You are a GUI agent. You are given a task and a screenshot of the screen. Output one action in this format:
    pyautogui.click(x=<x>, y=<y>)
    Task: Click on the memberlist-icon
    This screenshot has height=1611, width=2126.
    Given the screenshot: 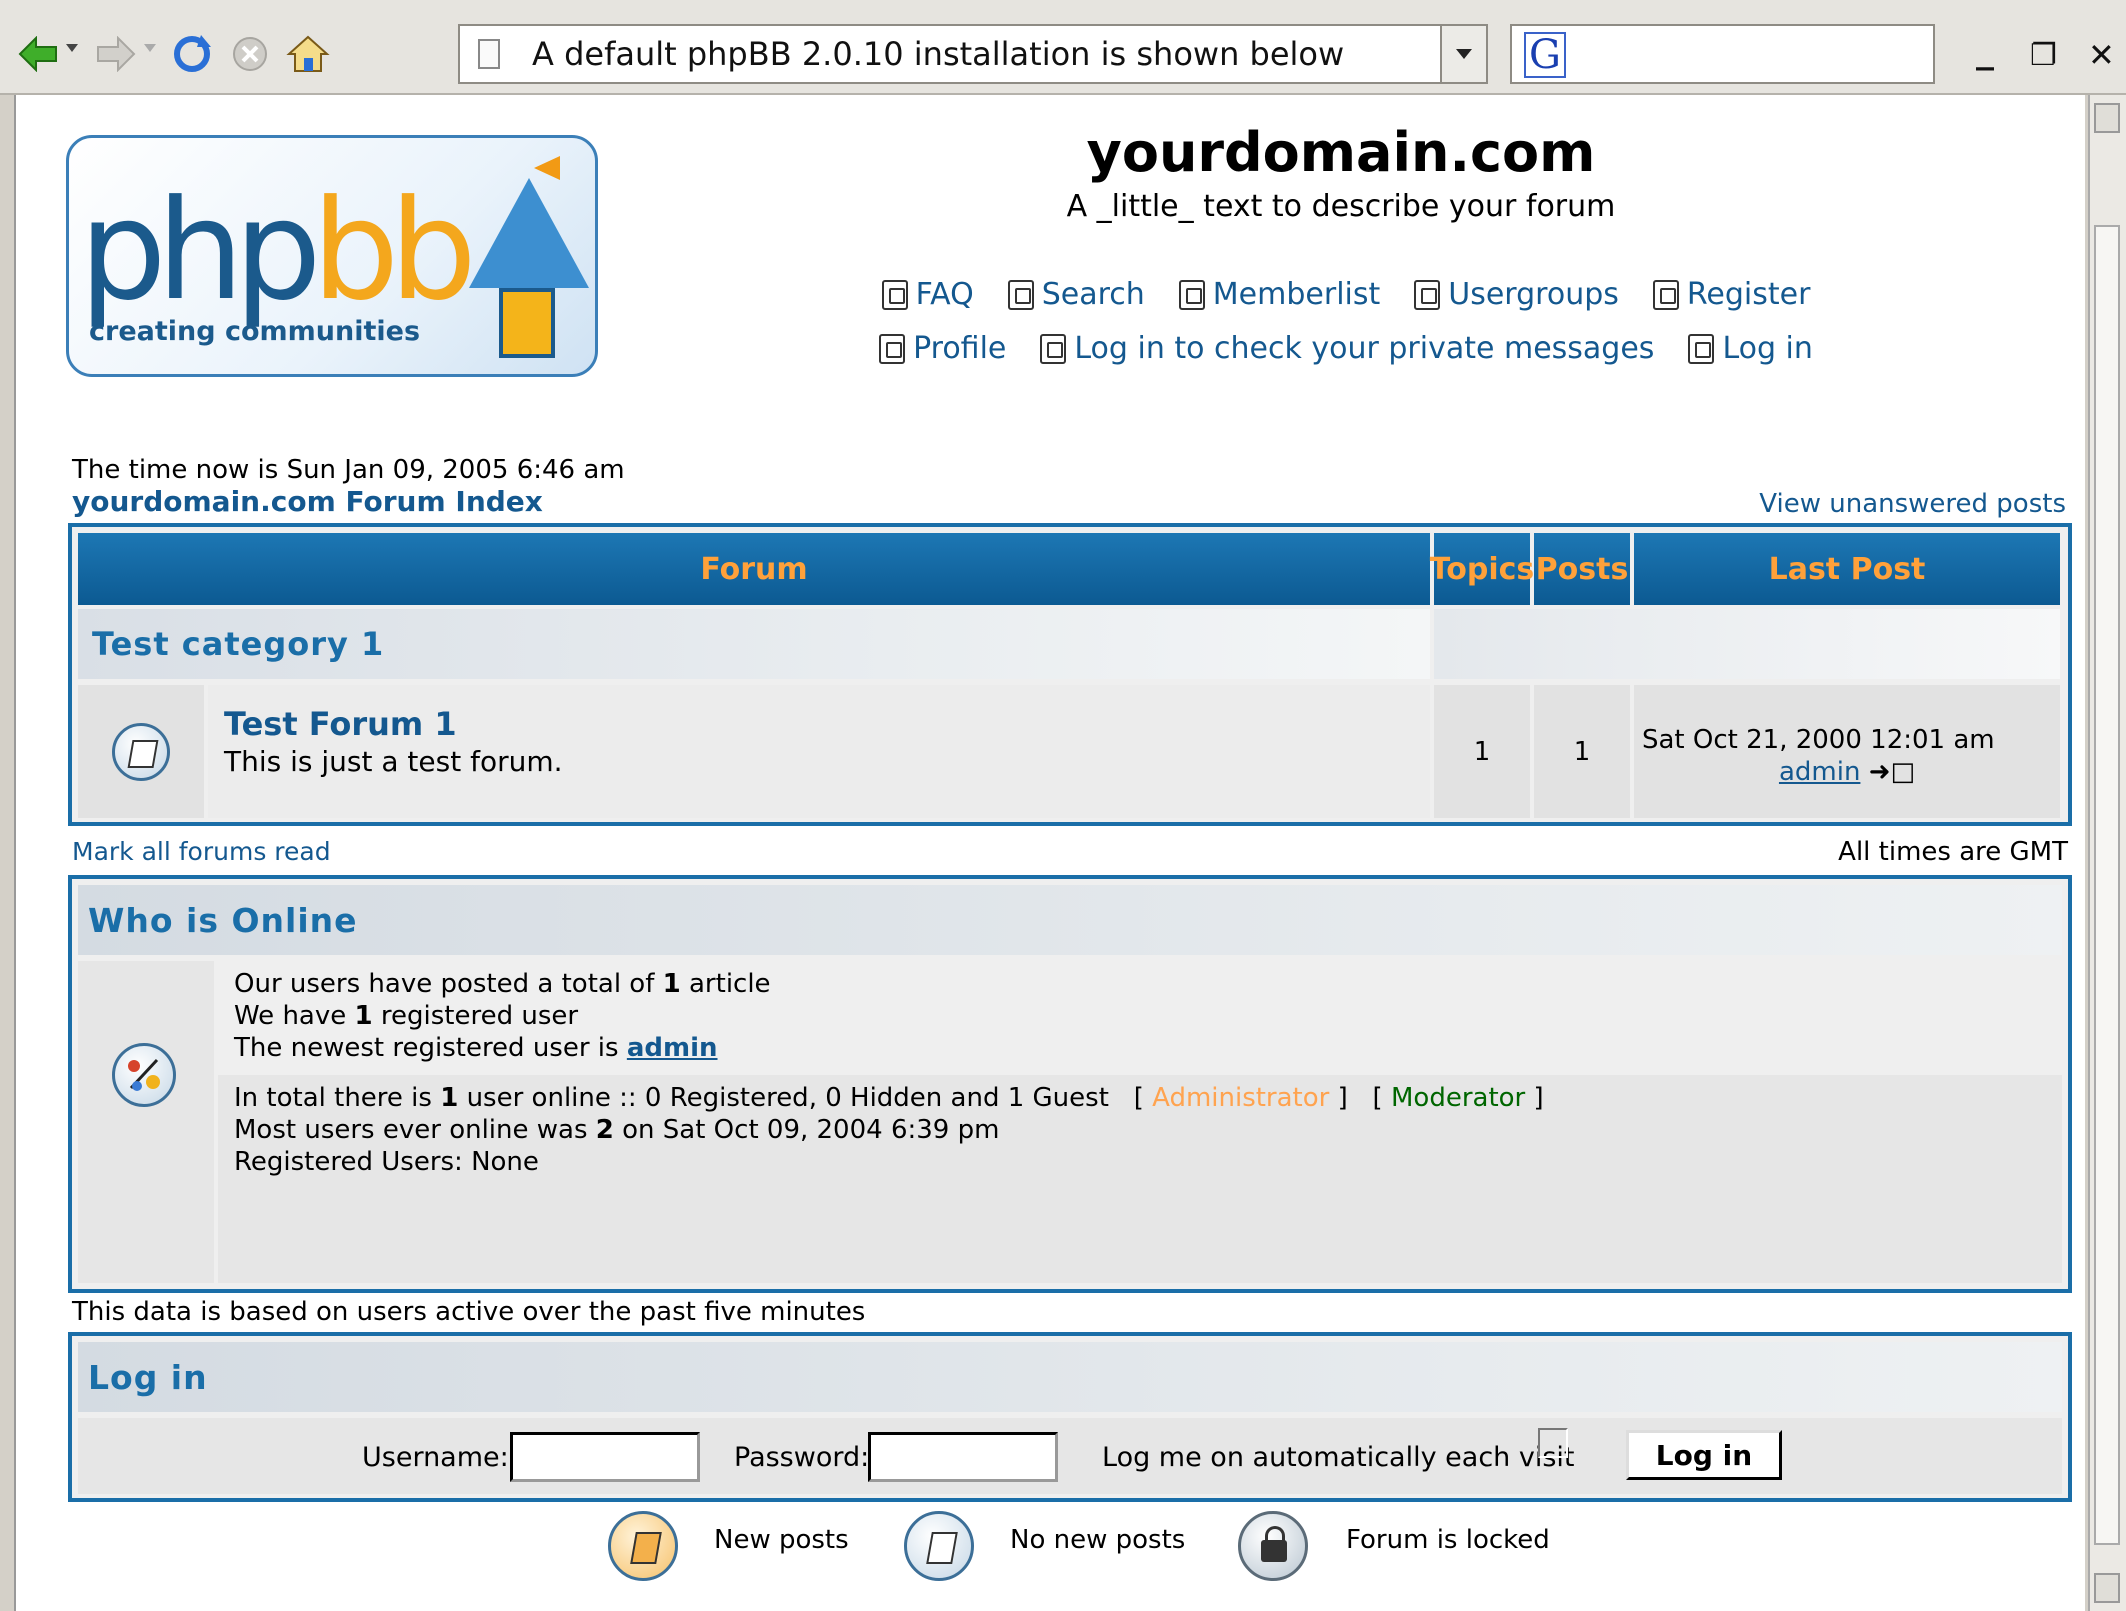 What is the action you would take?
    pyautogui.click(x=1191, y=294)
    